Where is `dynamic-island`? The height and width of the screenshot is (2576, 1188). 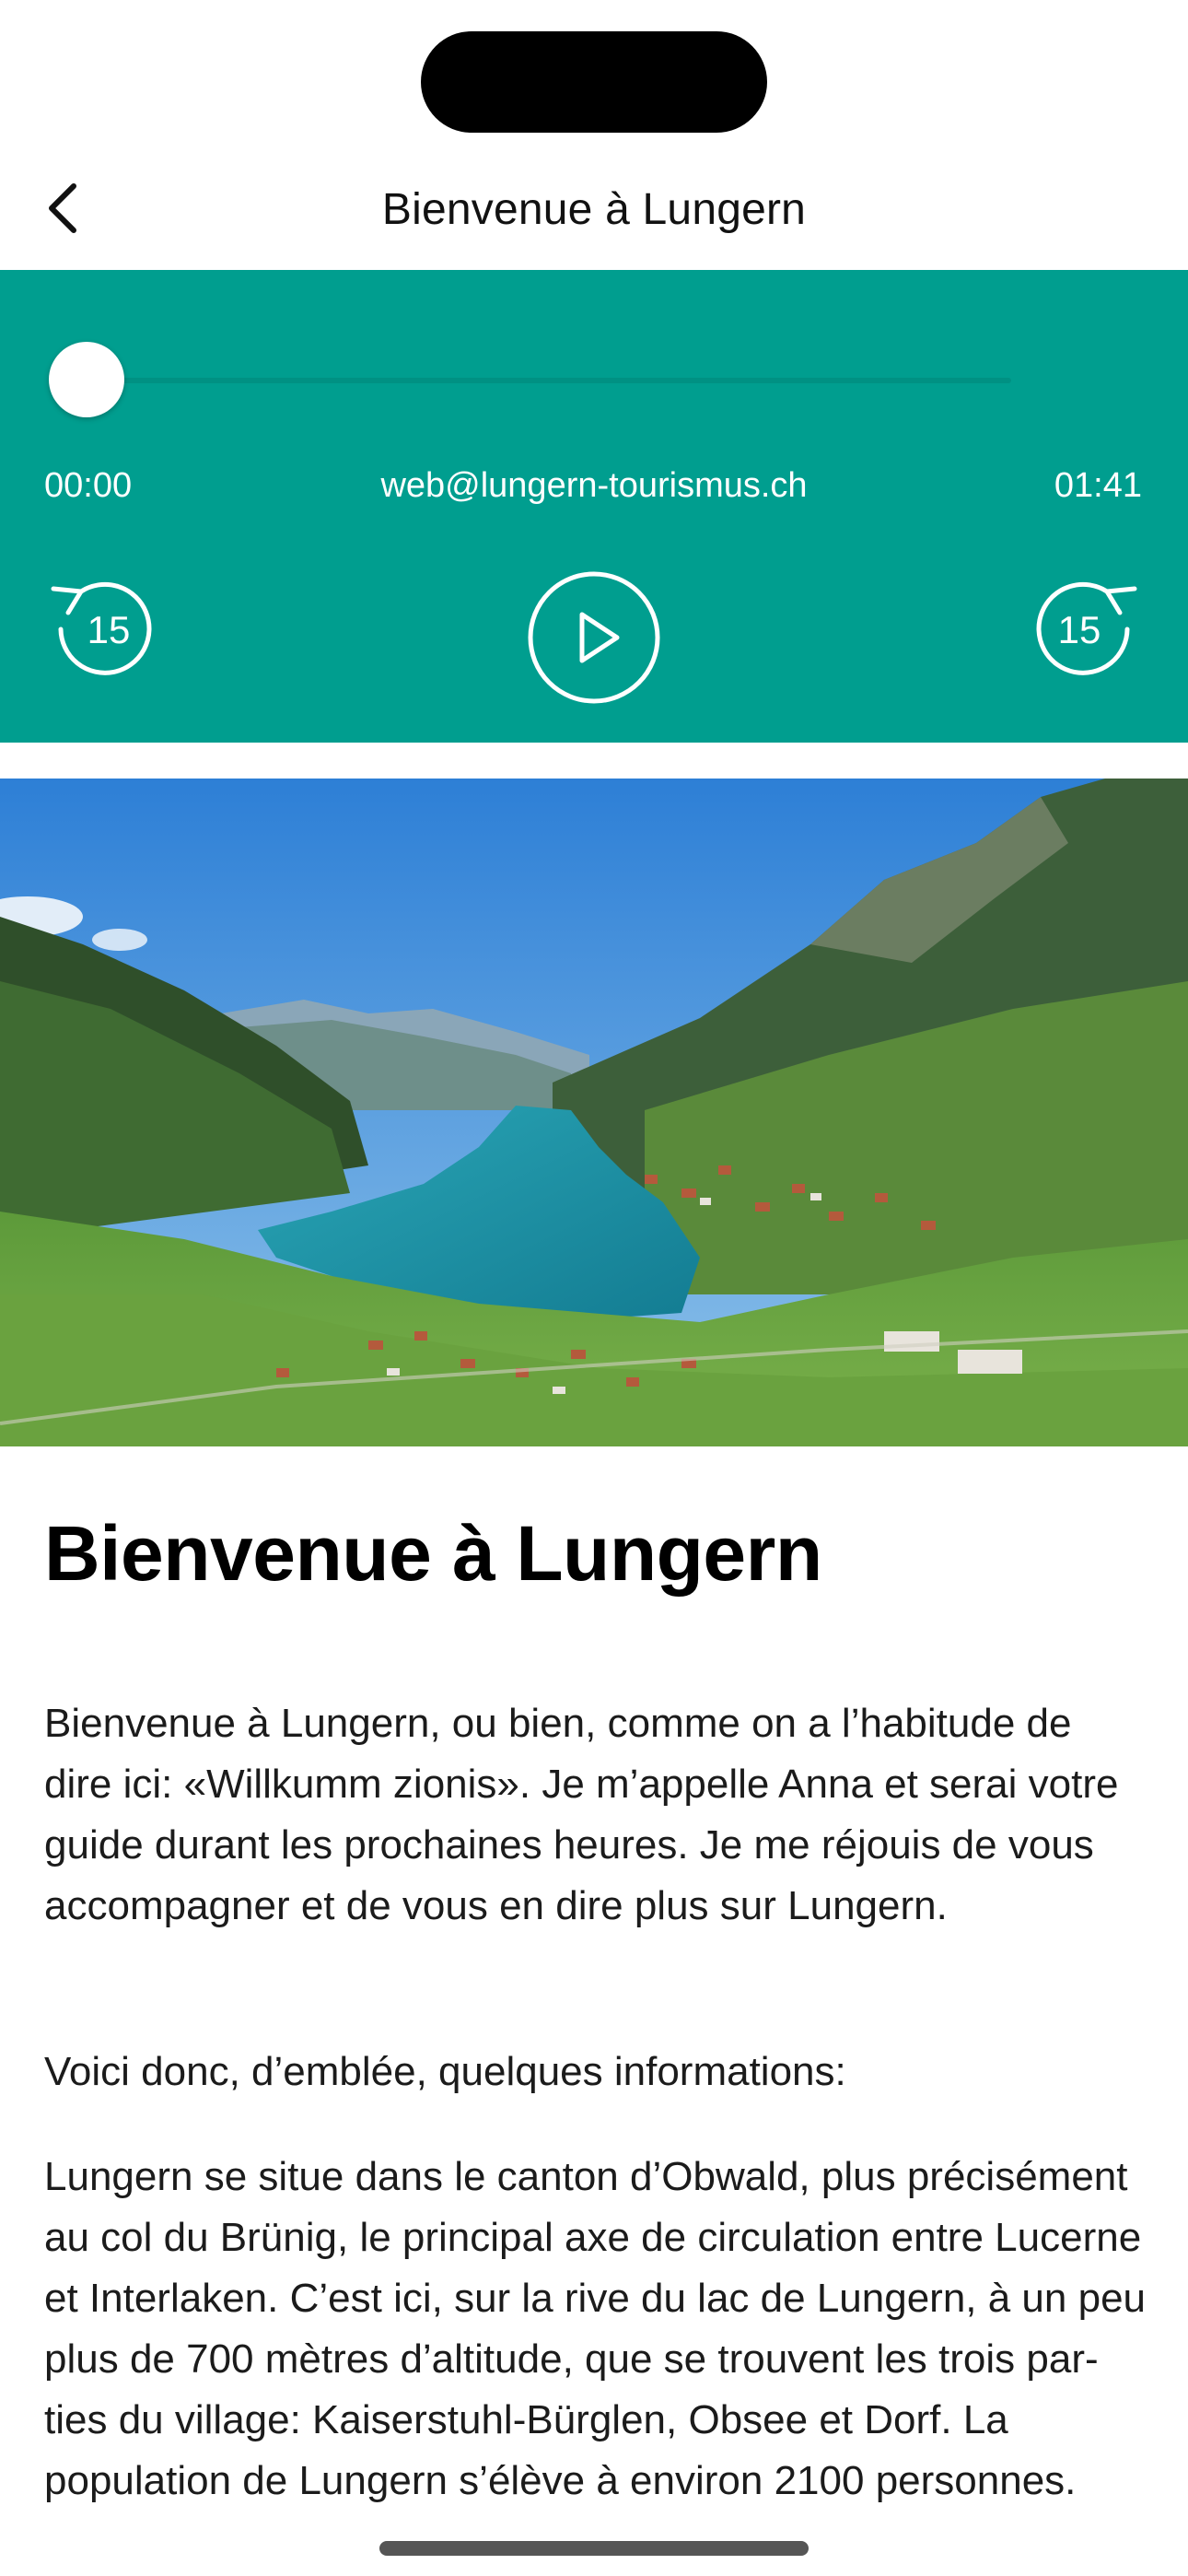 dynamic-island is located at coordinates (594, 82).